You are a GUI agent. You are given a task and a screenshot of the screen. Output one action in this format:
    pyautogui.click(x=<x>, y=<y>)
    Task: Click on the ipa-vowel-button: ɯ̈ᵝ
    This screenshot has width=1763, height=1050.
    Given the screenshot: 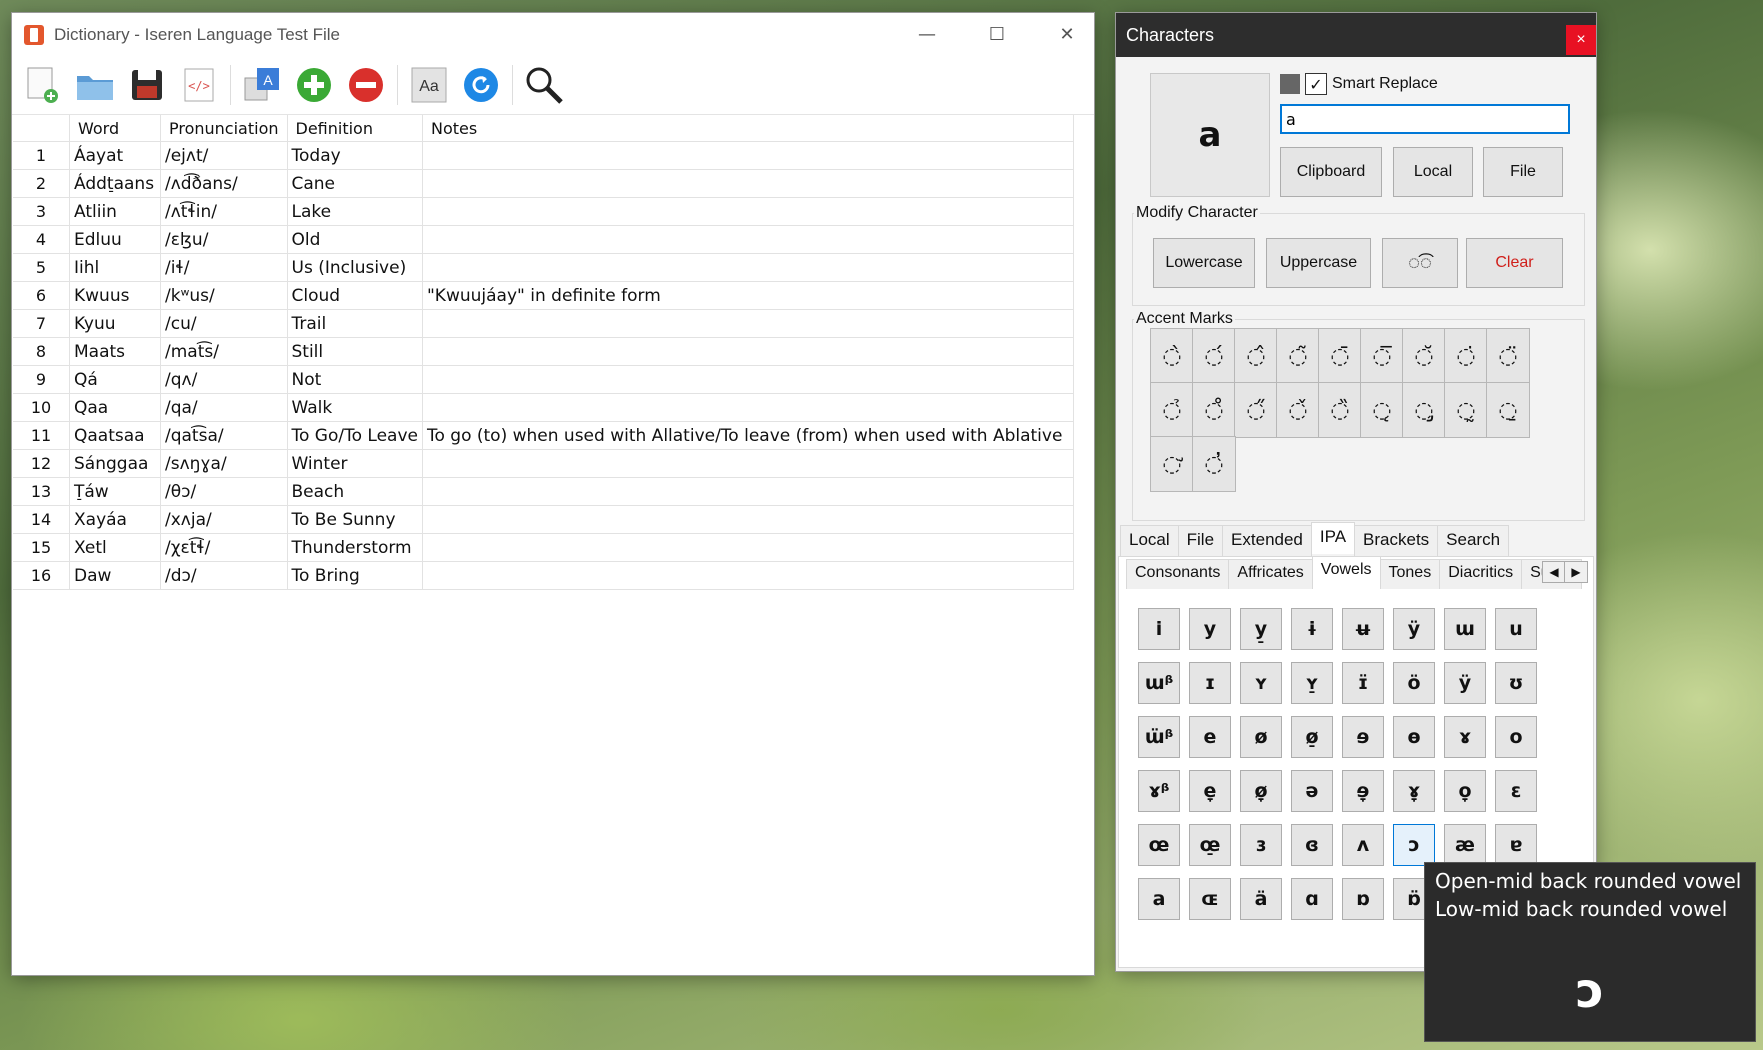 What is the action you would take?
    pyautogui.click(x=1159, y=737)
    